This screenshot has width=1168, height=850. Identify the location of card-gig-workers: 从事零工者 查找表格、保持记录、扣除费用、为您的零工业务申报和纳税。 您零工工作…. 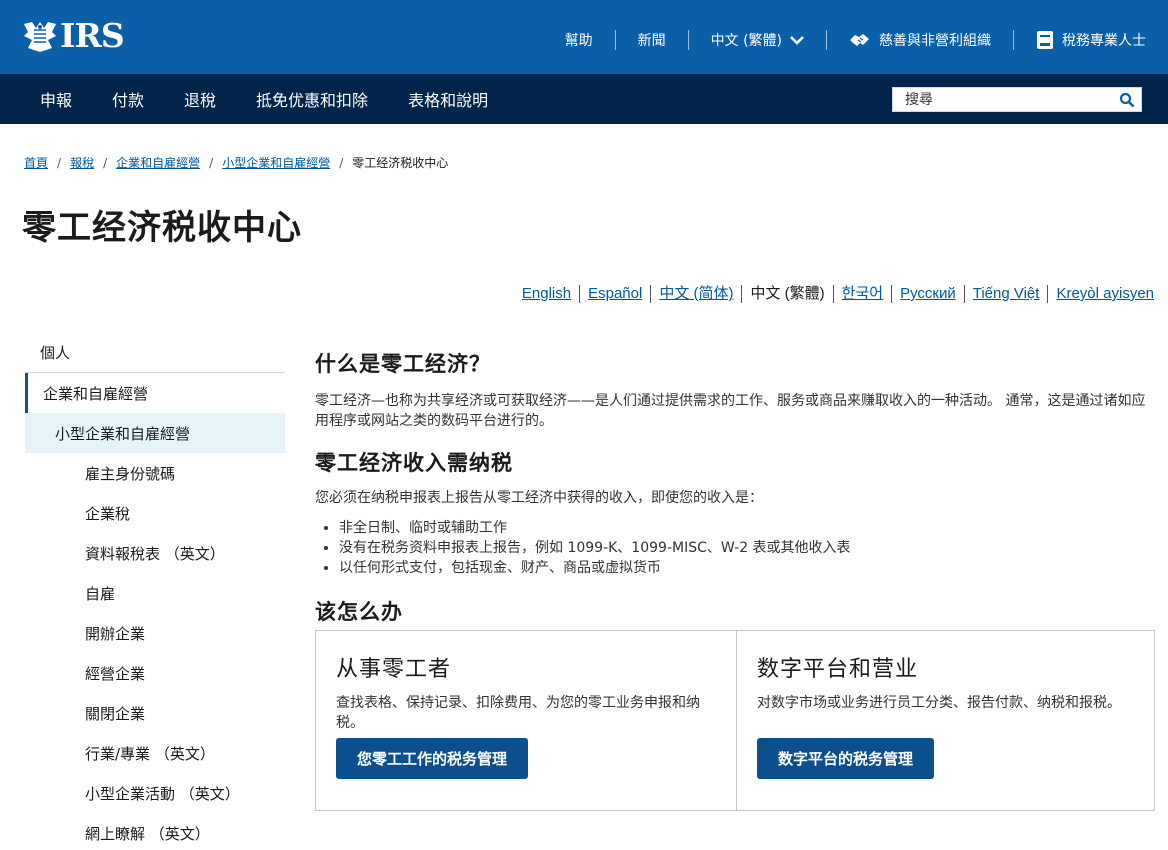
(526, 720).